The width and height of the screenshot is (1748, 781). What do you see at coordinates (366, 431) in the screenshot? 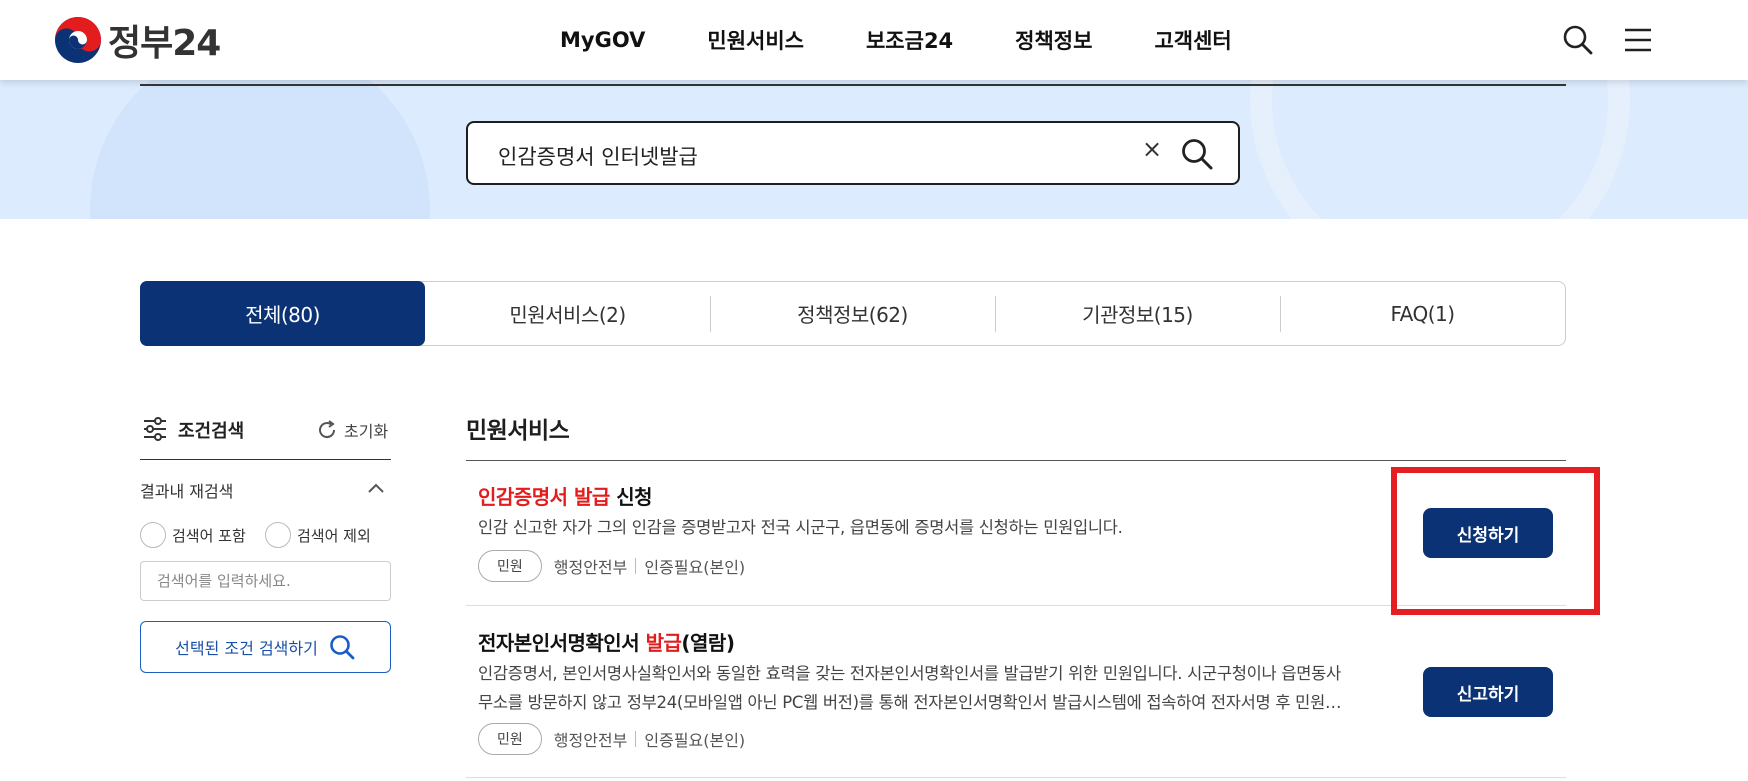
I see `reset-label: 초기화` at bounding box center [366, 431].